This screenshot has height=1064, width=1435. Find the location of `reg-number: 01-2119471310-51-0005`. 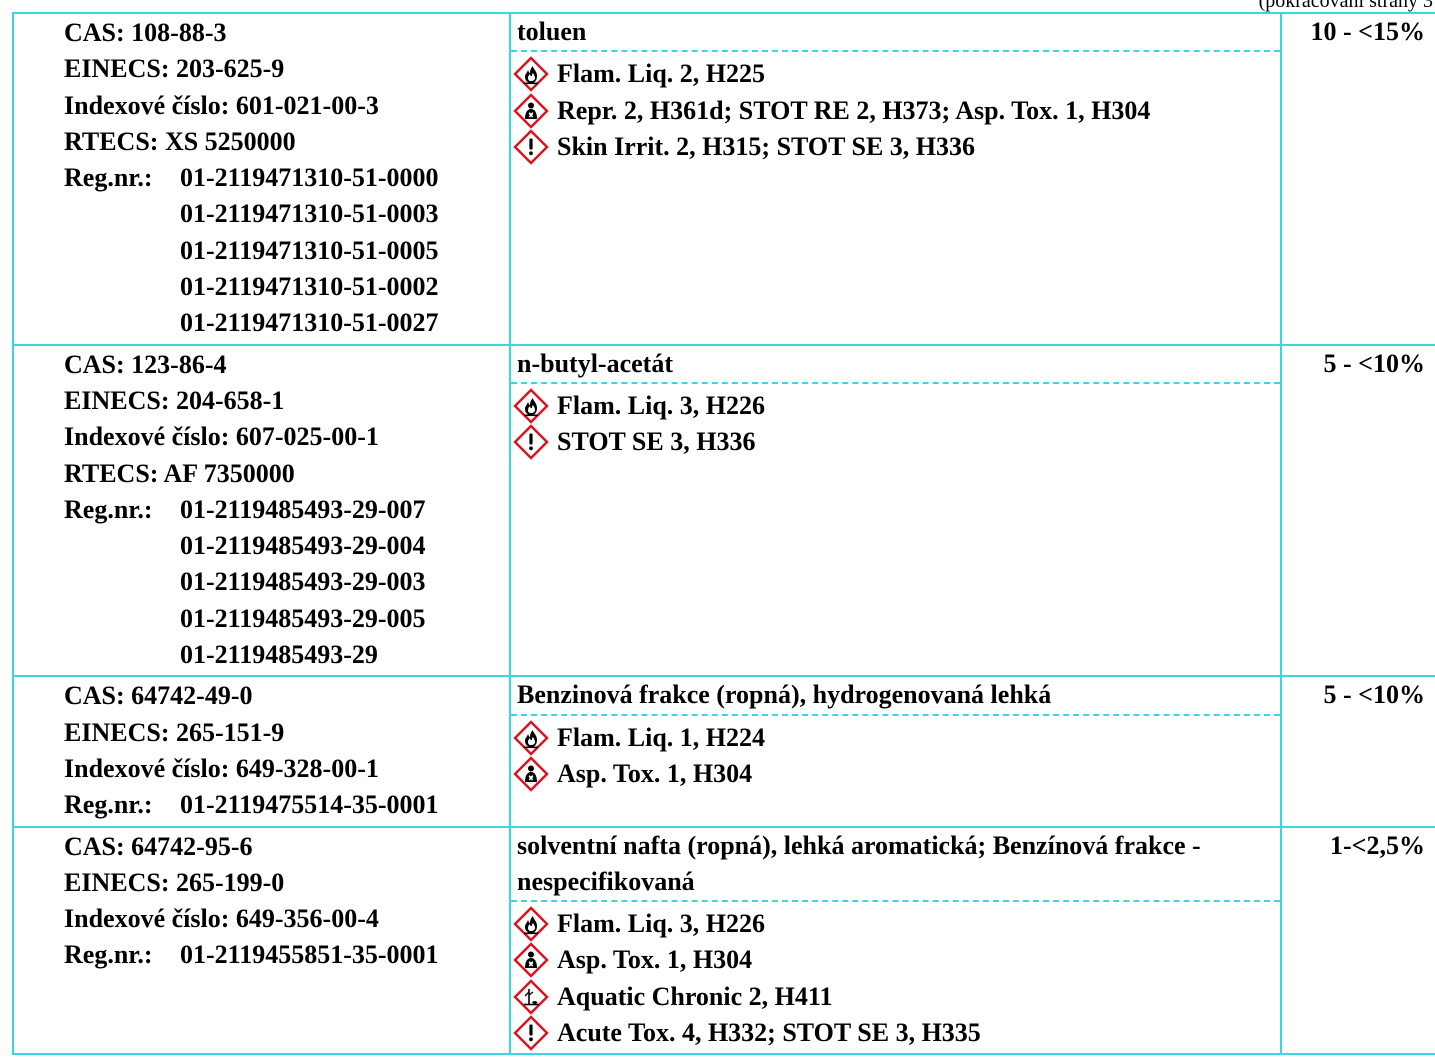

reg-number: 01-2119471310-51-0005 is located at coordinates (309, 250).